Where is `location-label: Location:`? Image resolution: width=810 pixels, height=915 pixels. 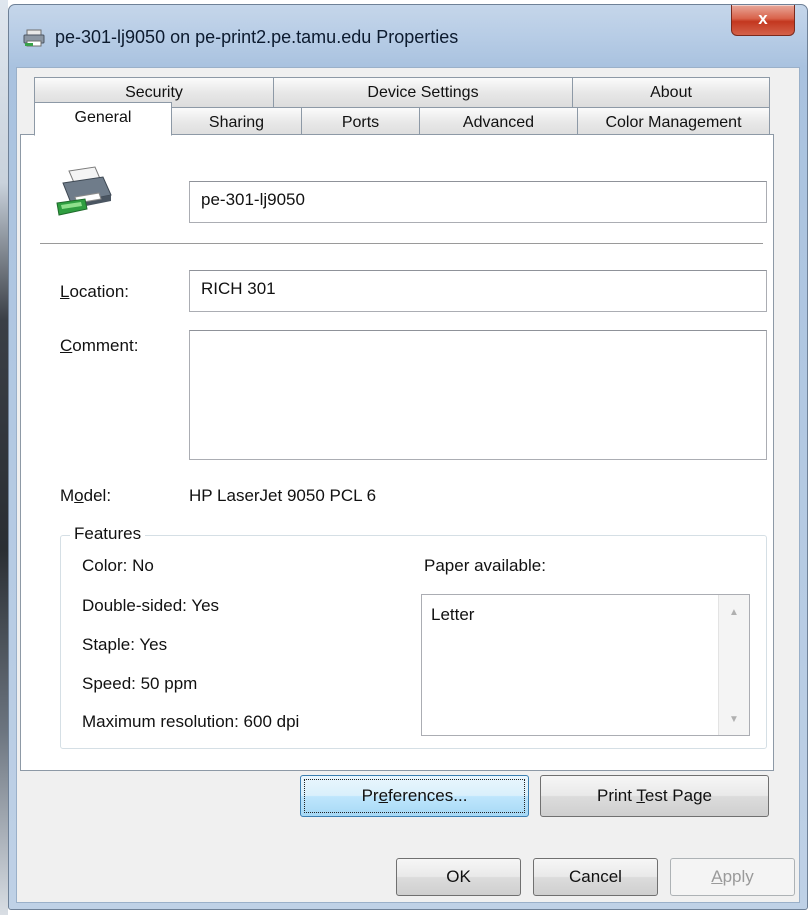 location-label: Location: is located at coordinates (94, 292).